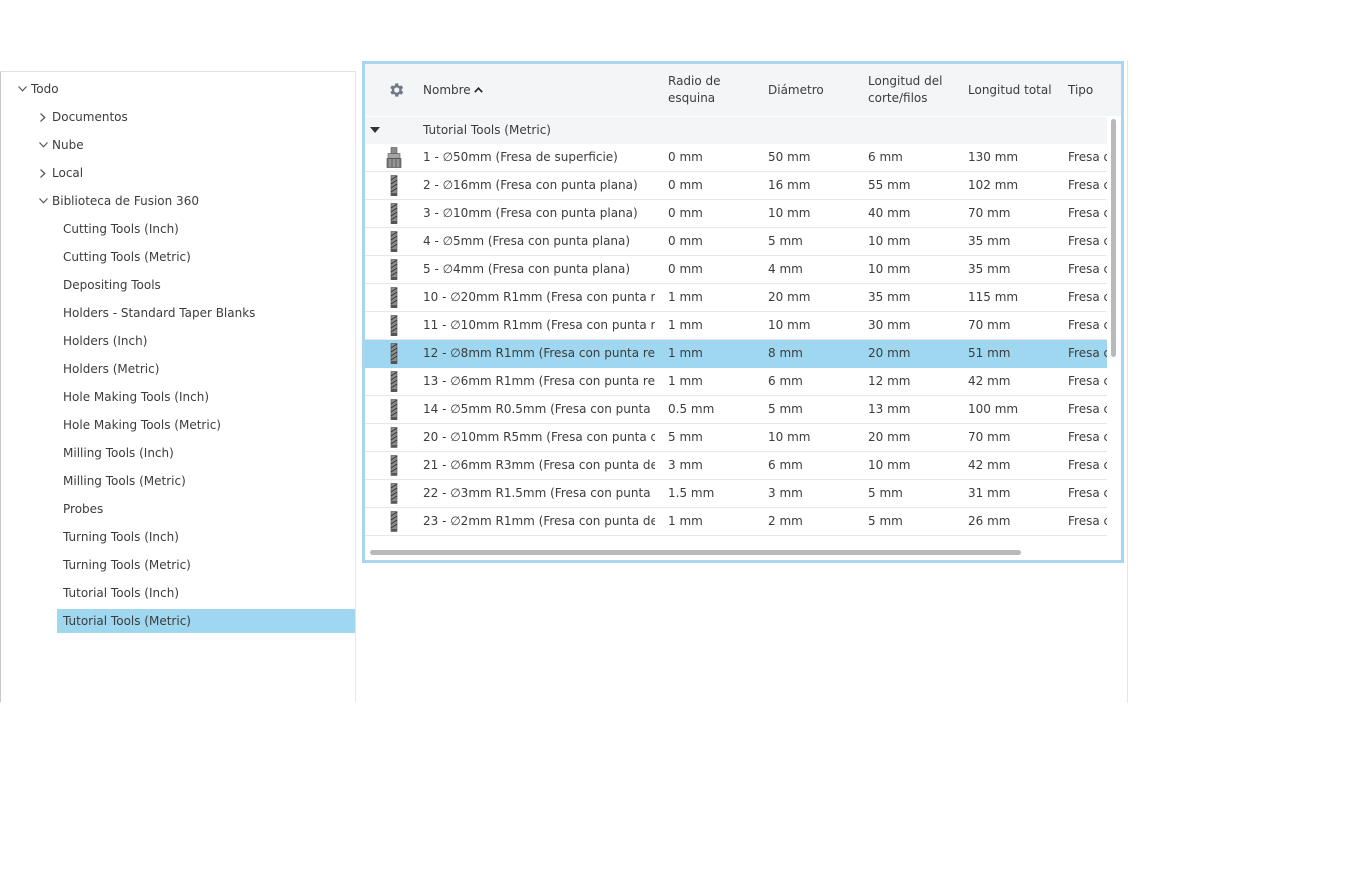 The image size is (1346, 872). What do you see at coordinates (694, 89) in the screenshot?
I see `column-label: Radio de esquina` at bounding box center [694, 89].